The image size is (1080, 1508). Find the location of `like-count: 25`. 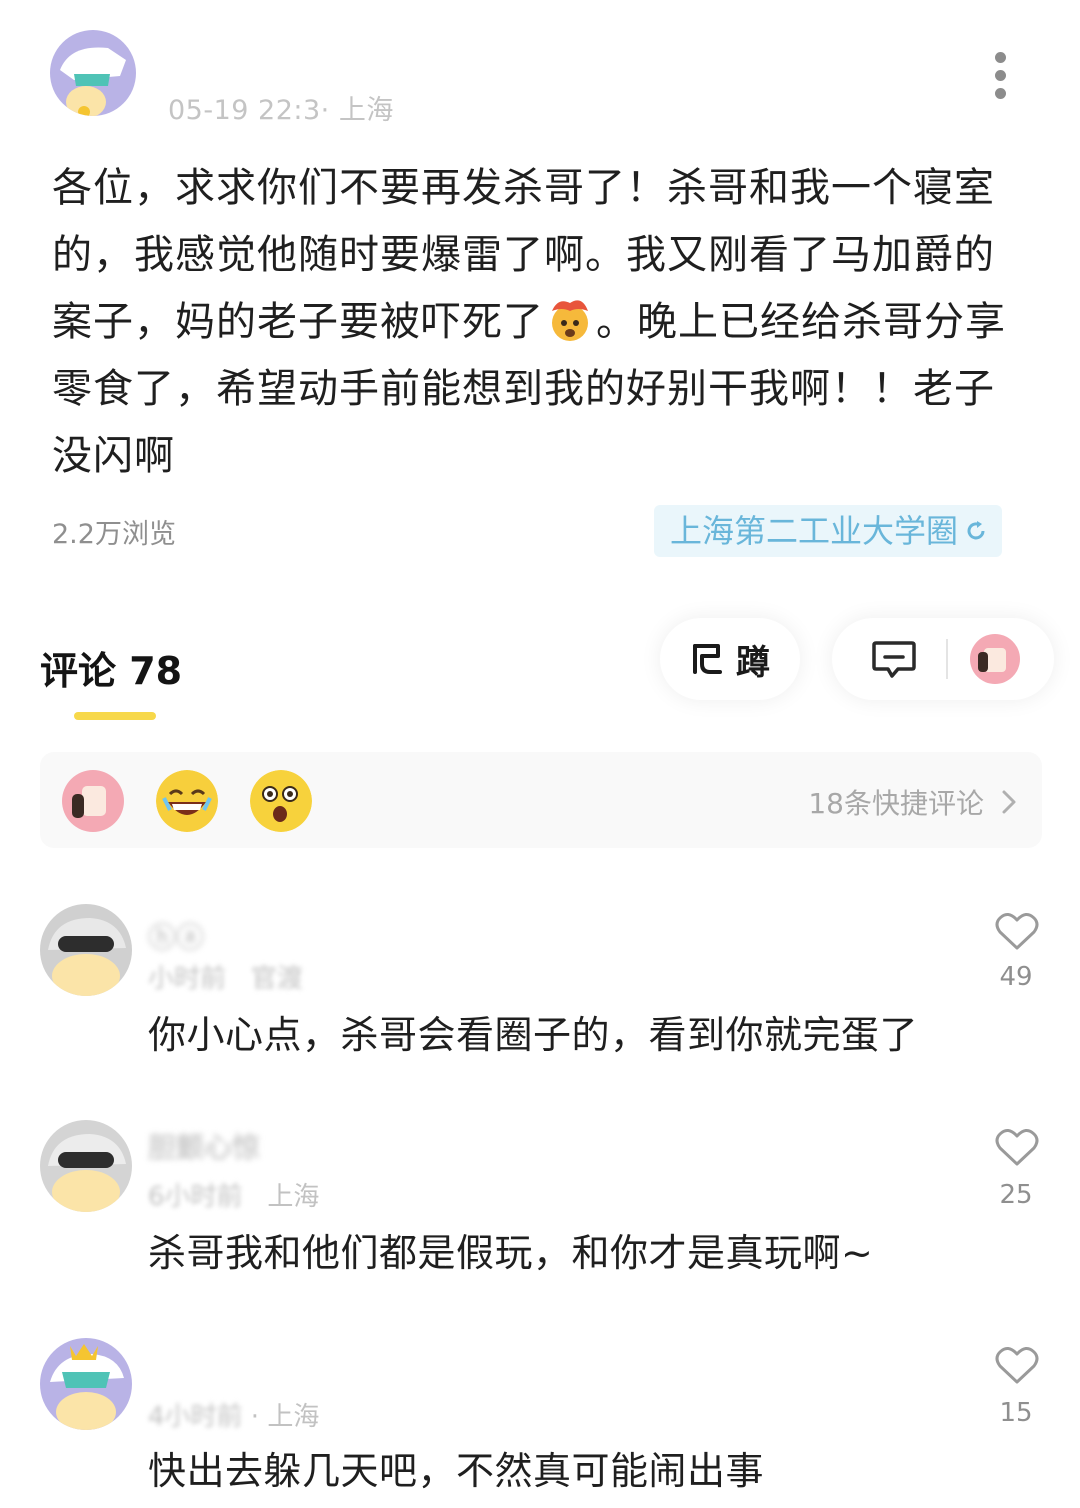

like-count: 25 is located at coordinates (1016, 1195).